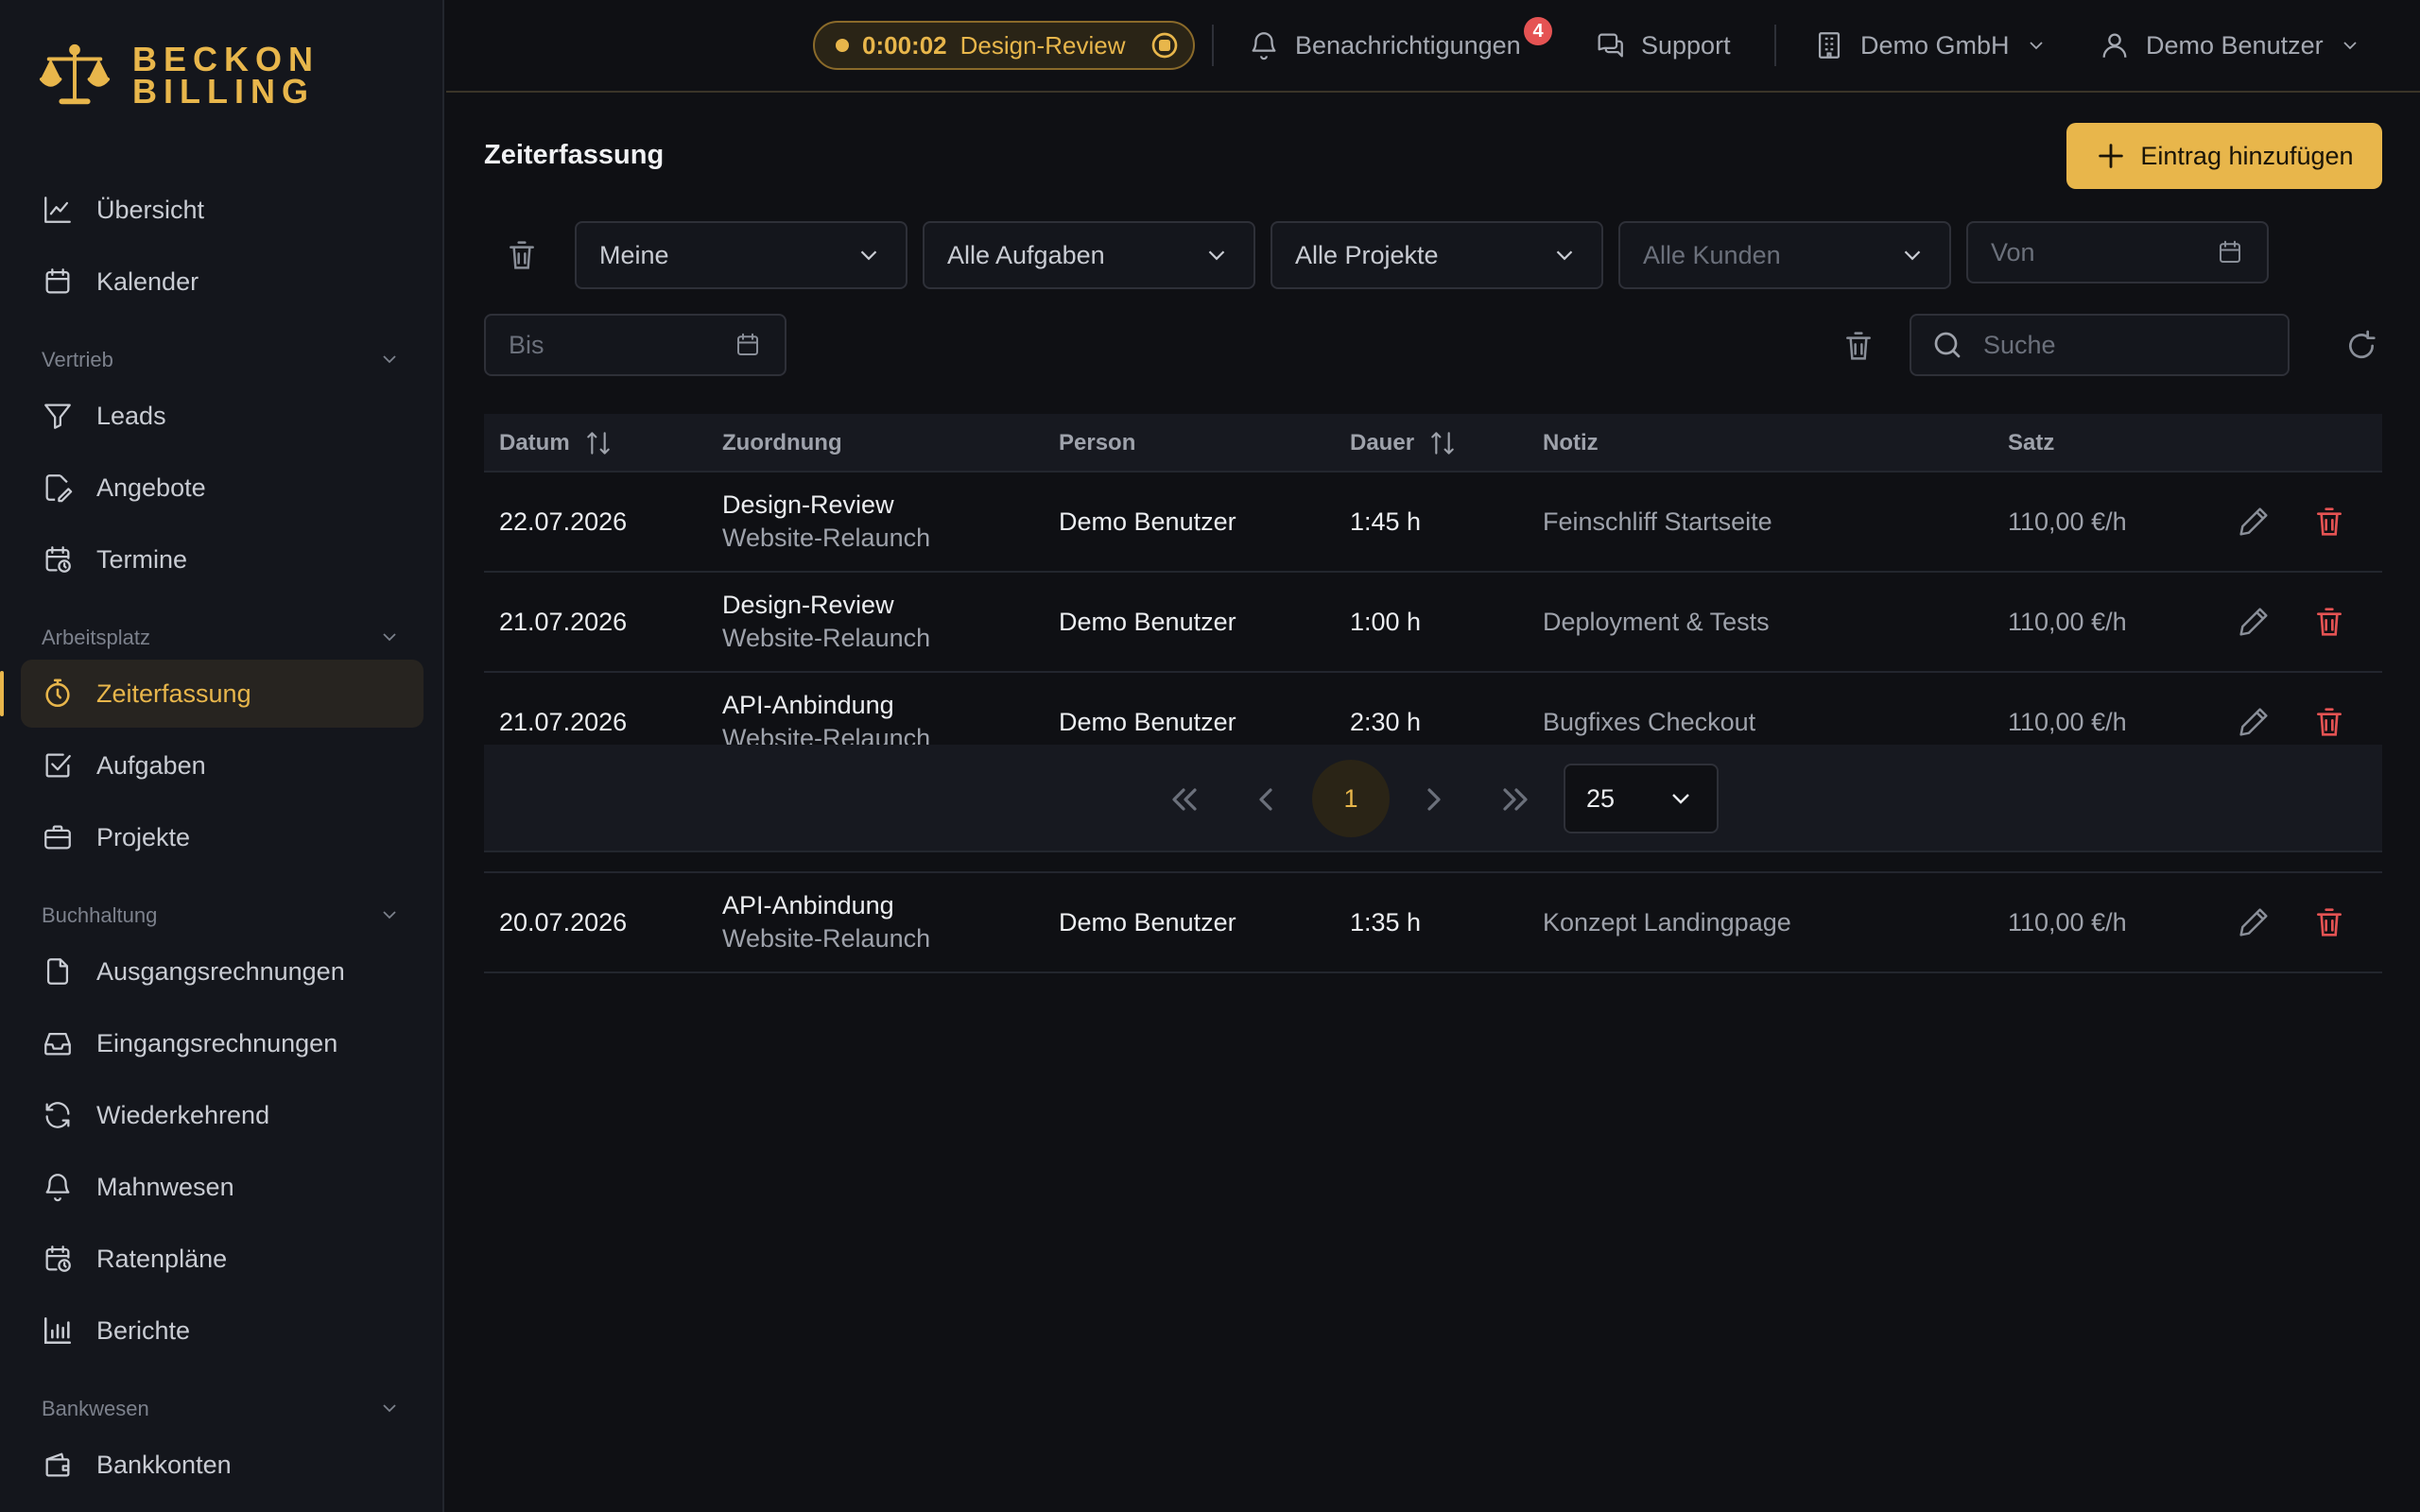 Image resolution: width=2420 pixels, height=1512 pixels. Describe the element at coordinates (1858, 346) in the screenshot. I see `clear-search-button` at that location.